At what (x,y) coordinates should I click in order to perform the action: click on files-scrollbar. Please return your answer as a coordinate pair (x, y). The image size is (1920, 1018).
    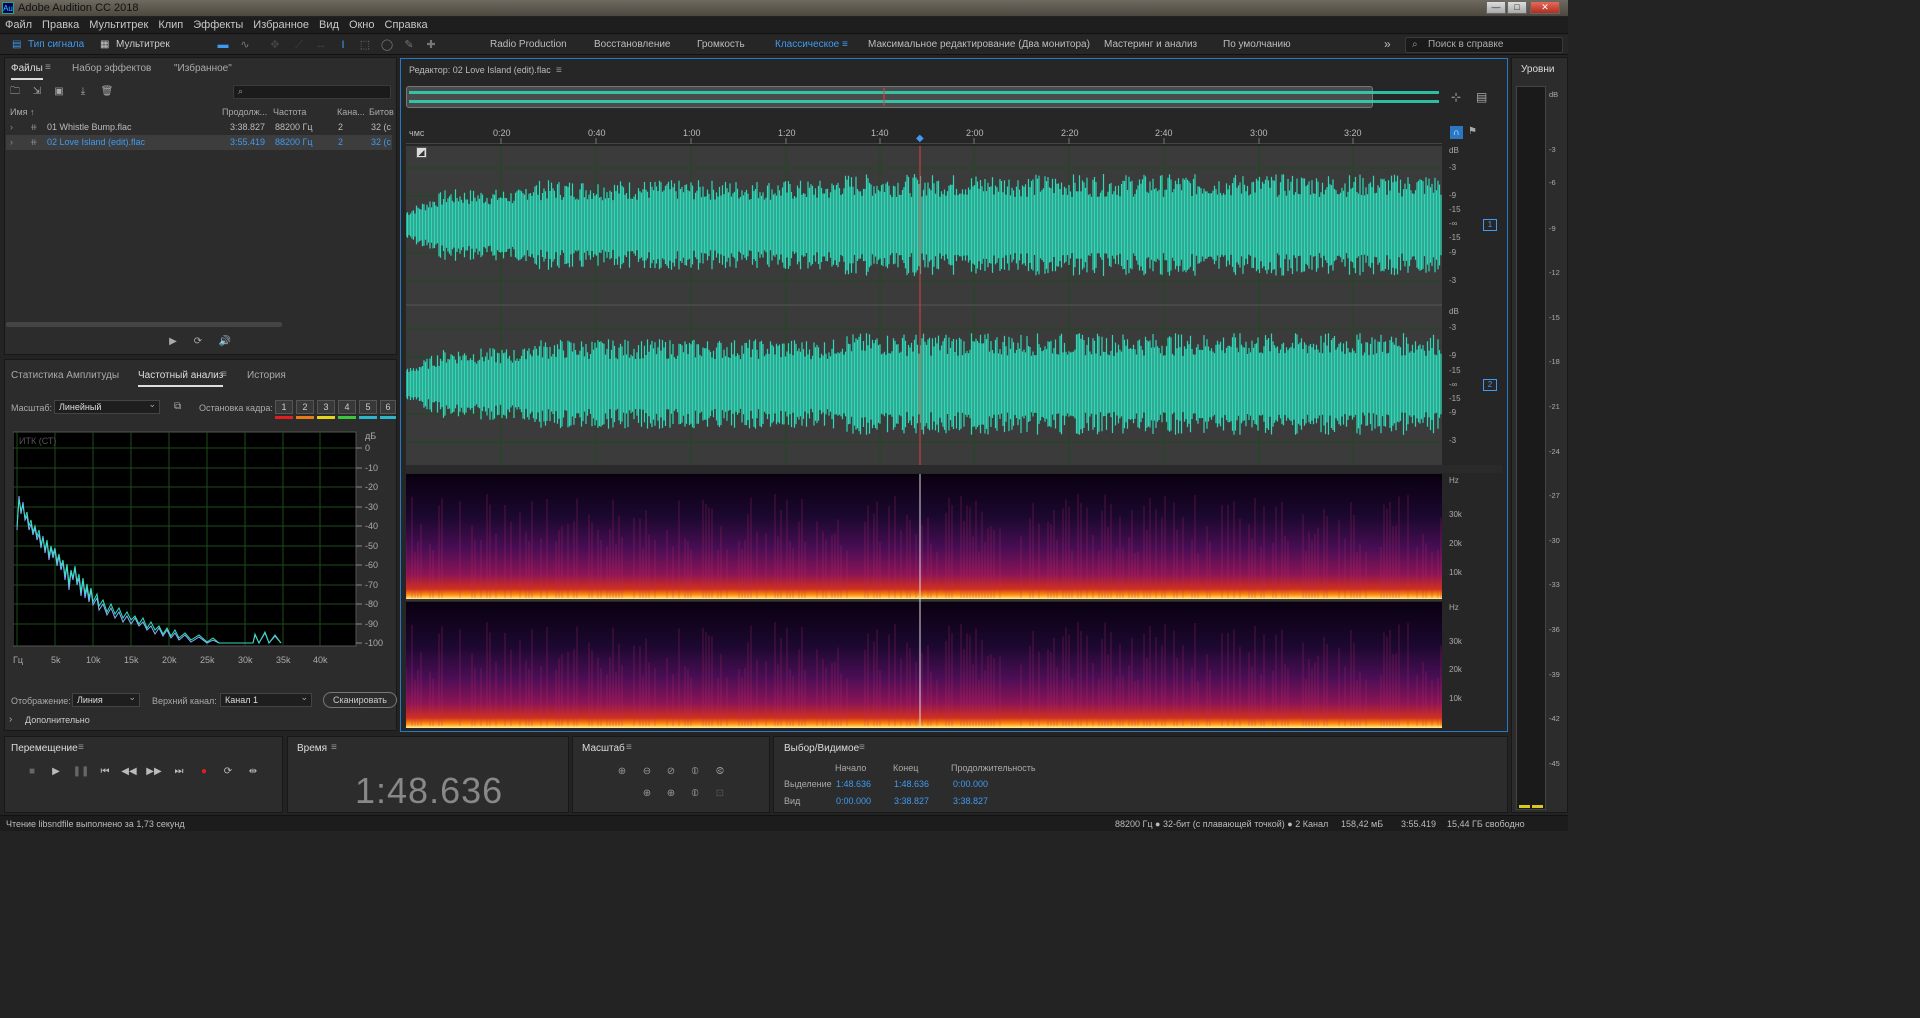
    Looking at the image, I should click on (144, 324).